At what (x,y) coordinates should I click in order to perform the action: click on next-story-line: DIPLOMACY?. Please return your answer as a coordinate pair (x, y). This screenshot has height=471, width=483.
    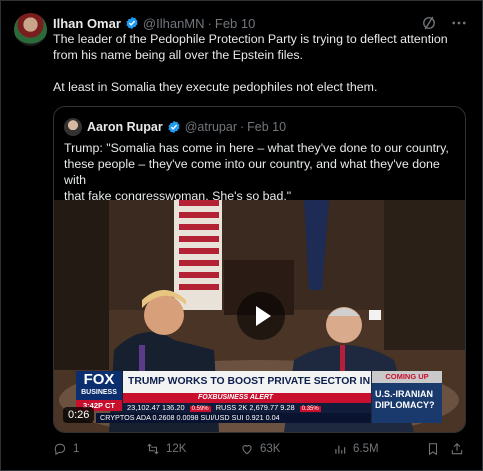
    Looking at the image, I should click on (405, 405).